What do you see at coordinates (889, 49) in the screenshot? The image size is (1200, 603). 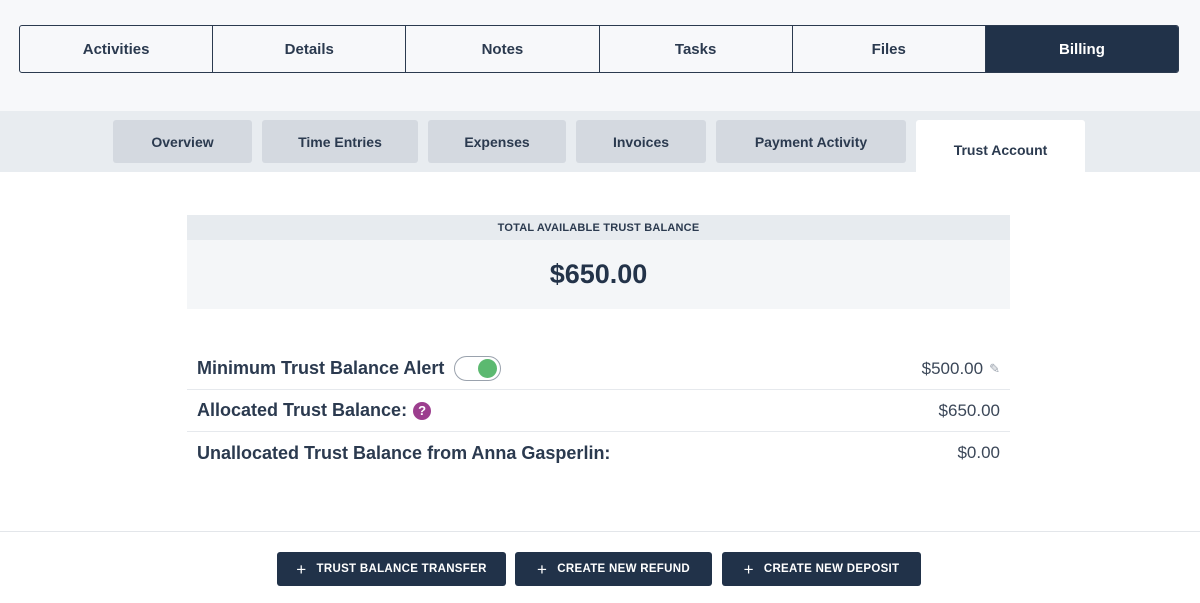 I see `tab-files: Files` at bounding box center [889, 49].